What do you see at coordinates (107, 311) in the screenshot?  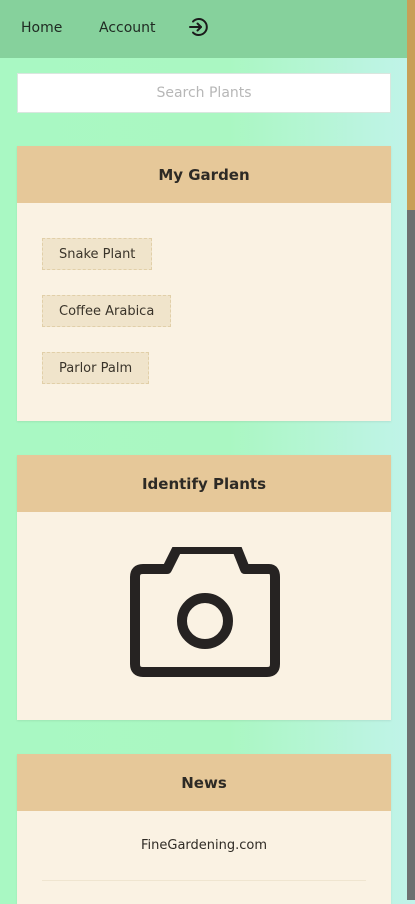 I see `plant-item-coffee-arabica: Coffee Arabica` at bounding box center [107, 311].